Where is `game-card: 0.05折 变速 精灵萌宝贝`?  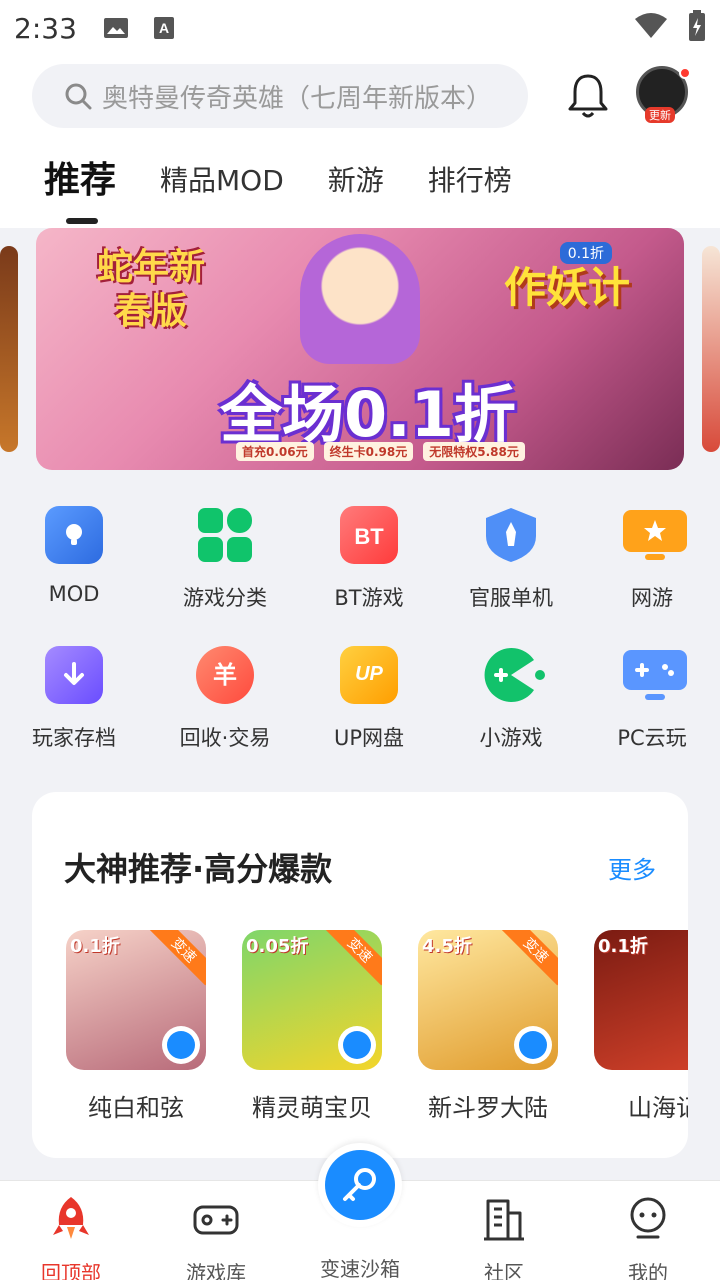 game-card: 0.05折 变速 精灵萌宝贝 is located at coordinates (312, 1026).